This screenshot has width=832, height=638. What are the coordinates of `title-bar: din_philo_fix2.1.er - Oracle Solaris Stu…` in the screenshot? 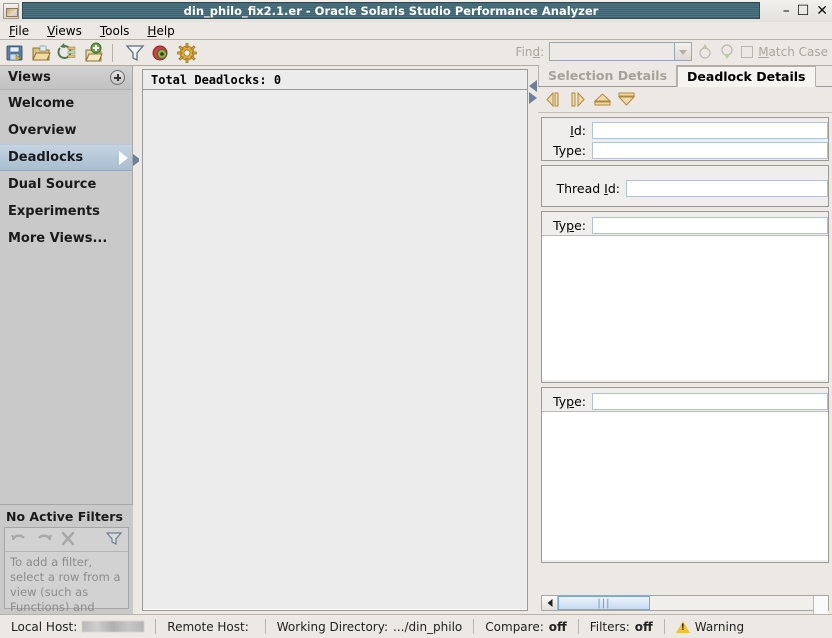 It's located at (416, 11).